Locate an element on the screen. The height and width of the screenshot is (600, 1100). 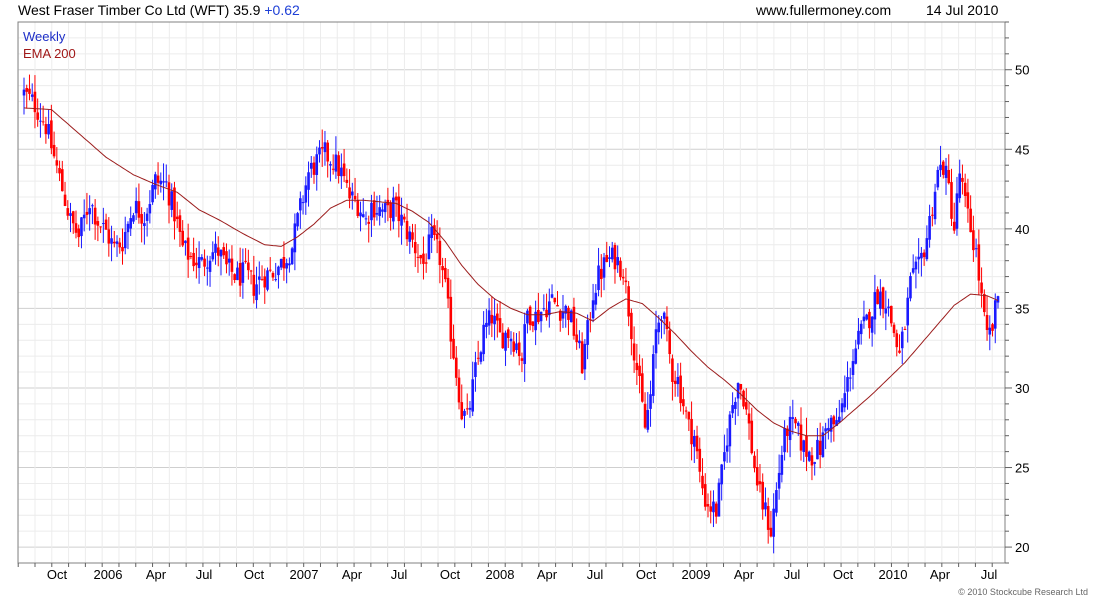
y-tick-label: 35 is located at coordinates (1022, 308).